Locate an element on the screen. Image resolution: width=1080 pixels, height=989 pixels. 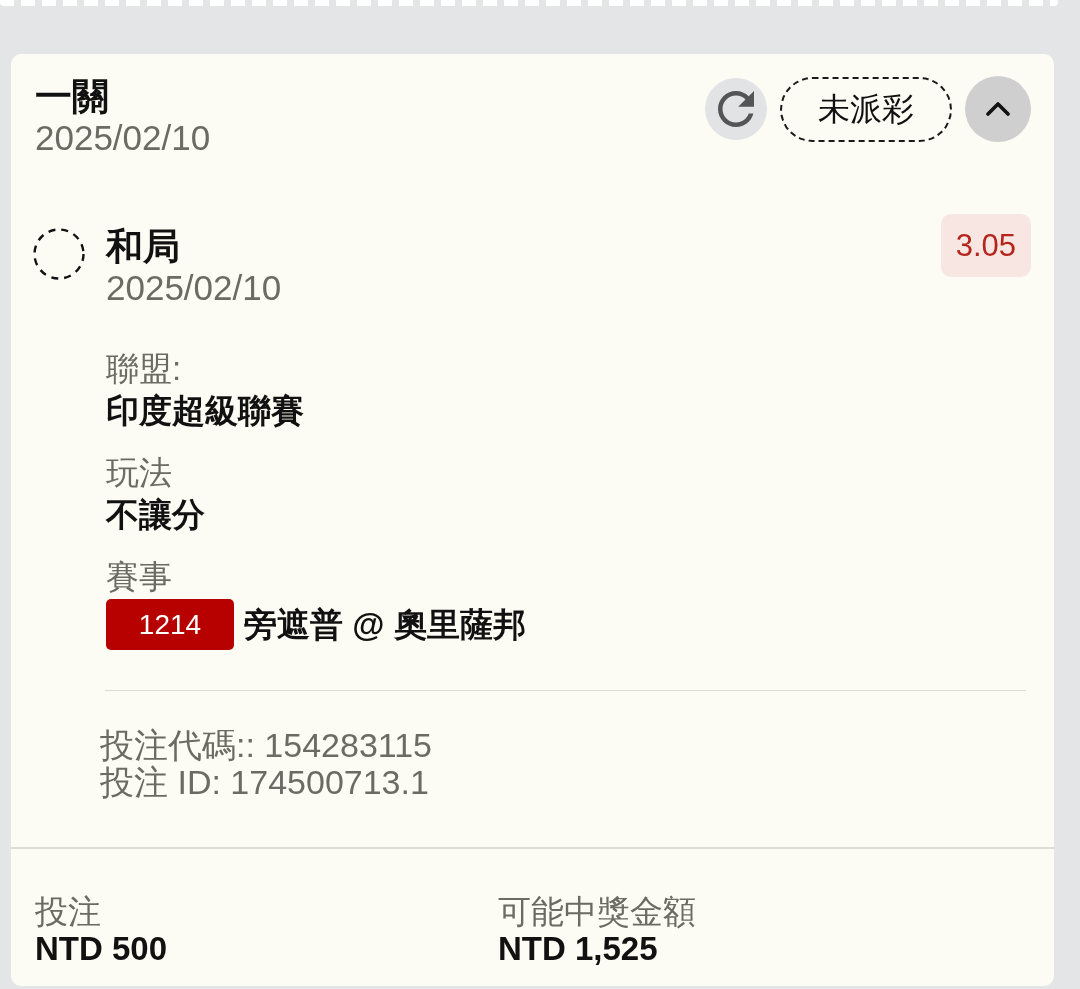
refresh-icon is located at coordinates (736, 109).